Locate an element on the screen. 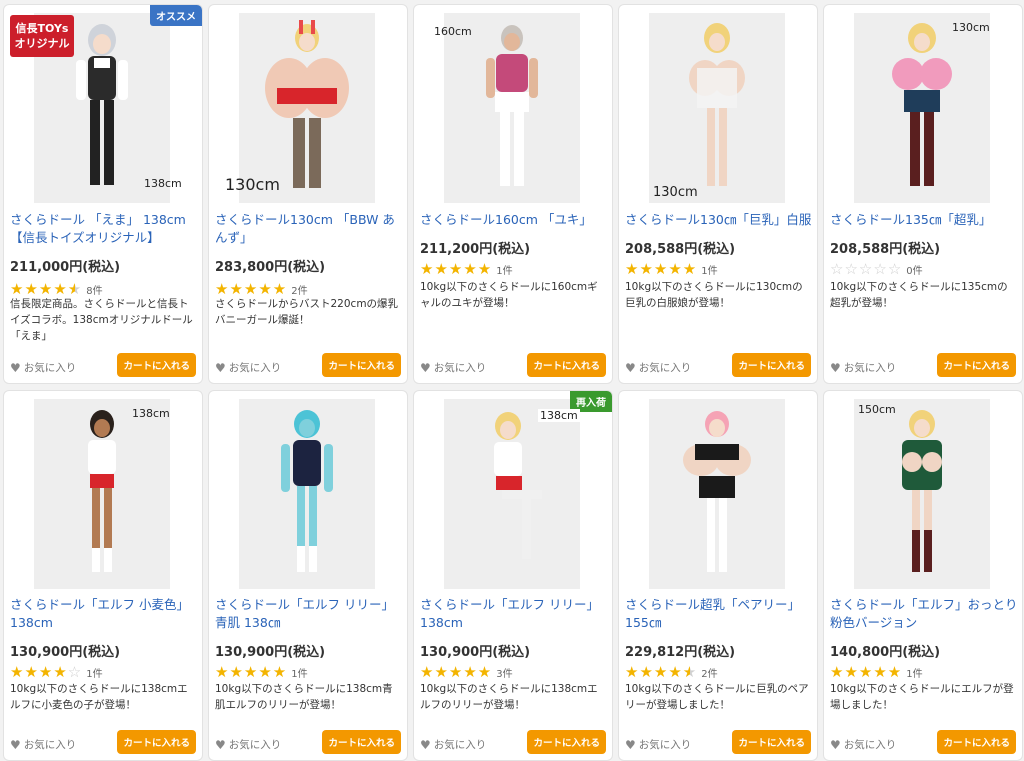  rating: ☆☆☆☆☆ 0件 is located at coordinates (876, 269).